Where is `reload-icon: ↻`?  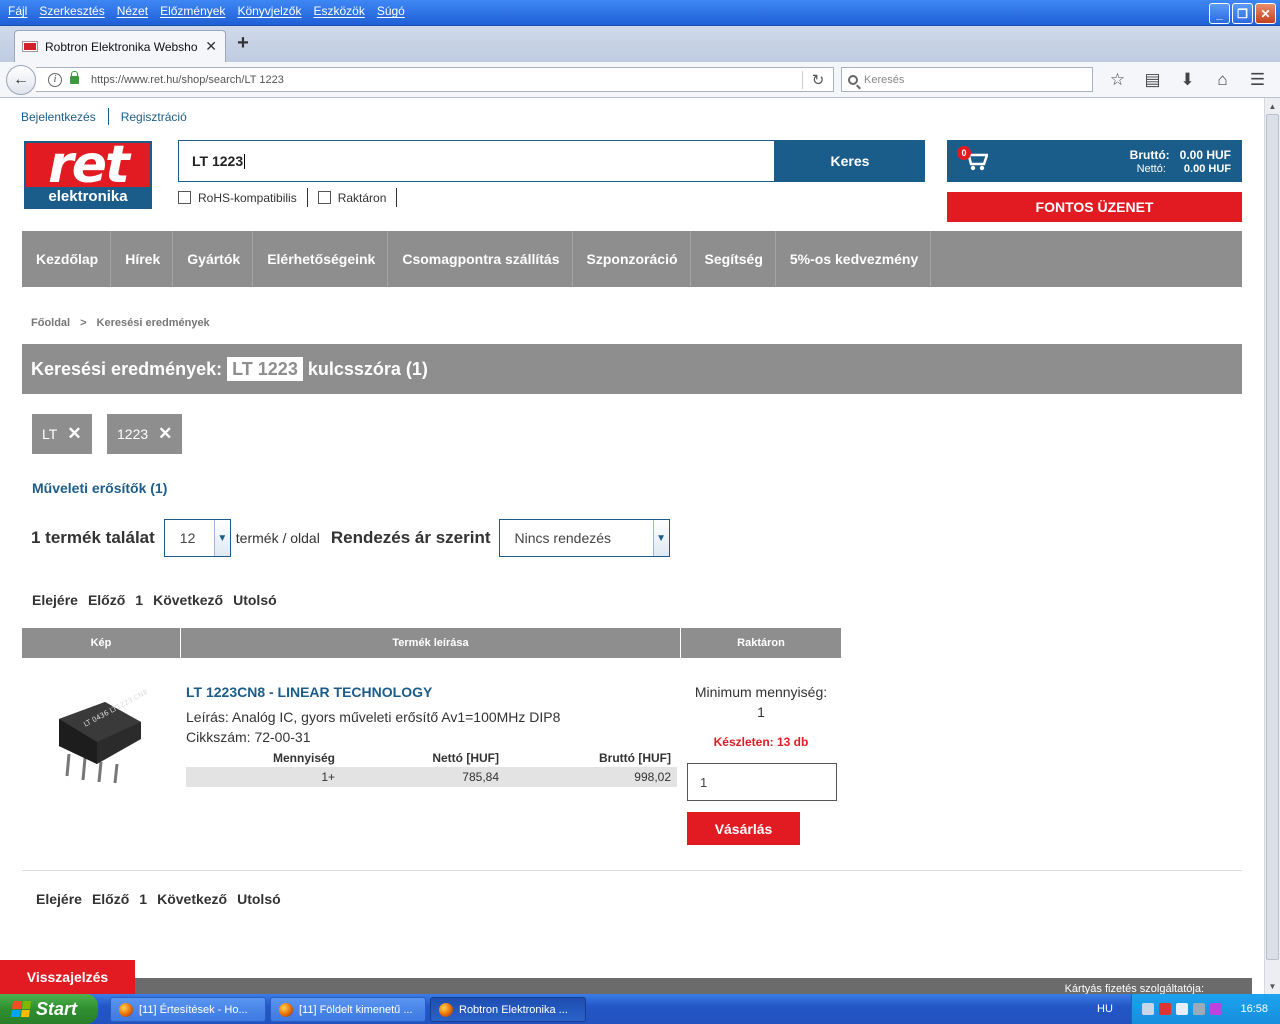 reload-icon: ↻ is located at coordinates (818, 80).